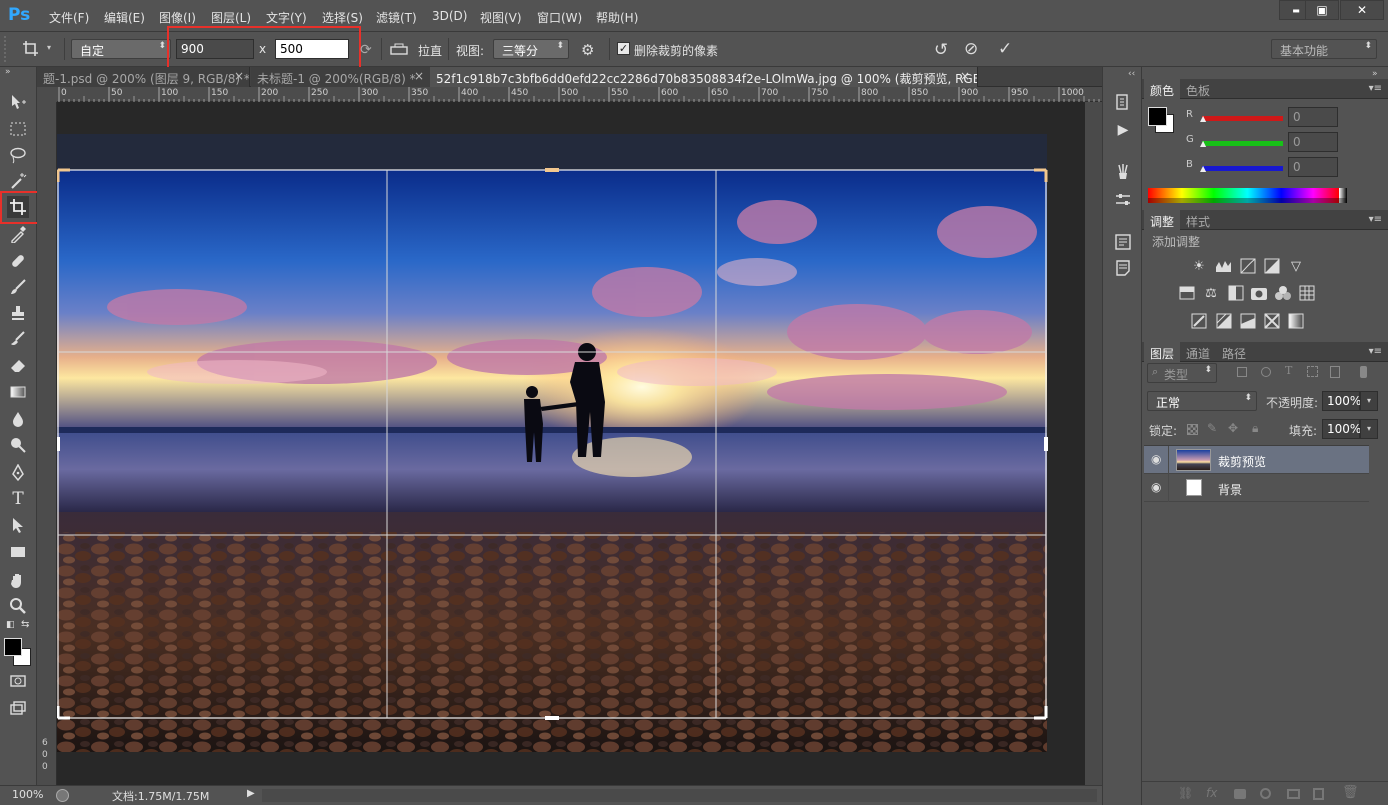 The image size is (1388, 805). I want to click on play-icon: ▶, so click(1123, 130).